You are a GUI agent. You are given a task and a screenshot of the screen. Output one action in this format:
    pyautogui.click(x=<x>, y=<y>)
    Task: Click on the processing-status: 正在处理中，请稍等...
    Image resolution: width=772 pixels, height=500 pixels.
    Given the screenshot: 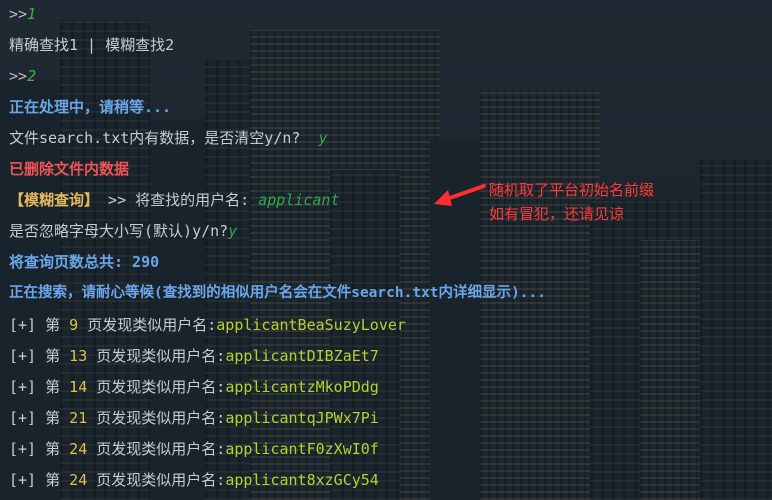 What is the action you would take?
    pyautogui.click(x=90, y=107)
    